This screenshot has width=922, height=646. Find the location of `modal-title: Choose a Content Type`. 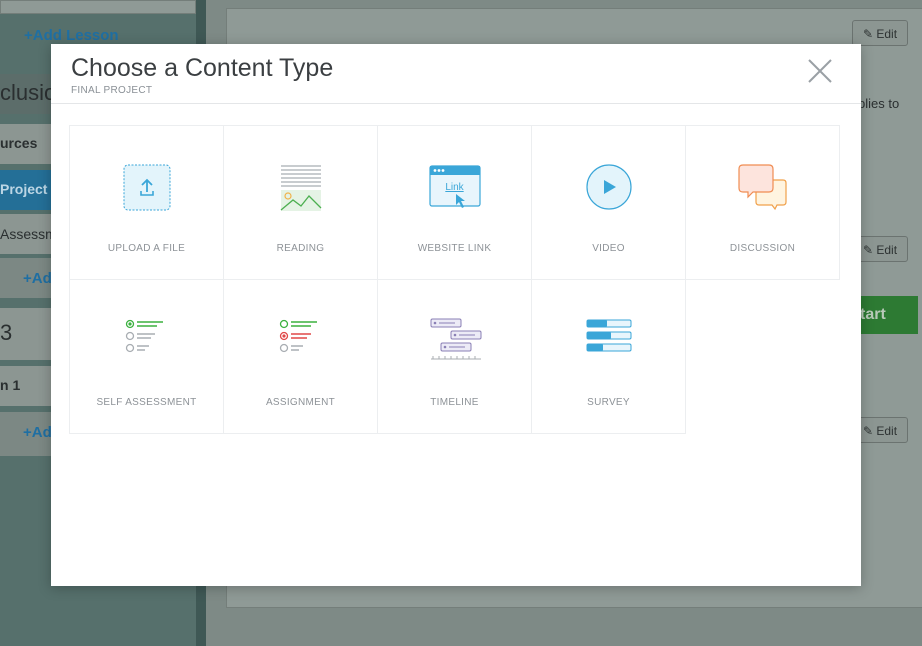

modal-title: Choose a Content Type is located at coordinates (202, 68).